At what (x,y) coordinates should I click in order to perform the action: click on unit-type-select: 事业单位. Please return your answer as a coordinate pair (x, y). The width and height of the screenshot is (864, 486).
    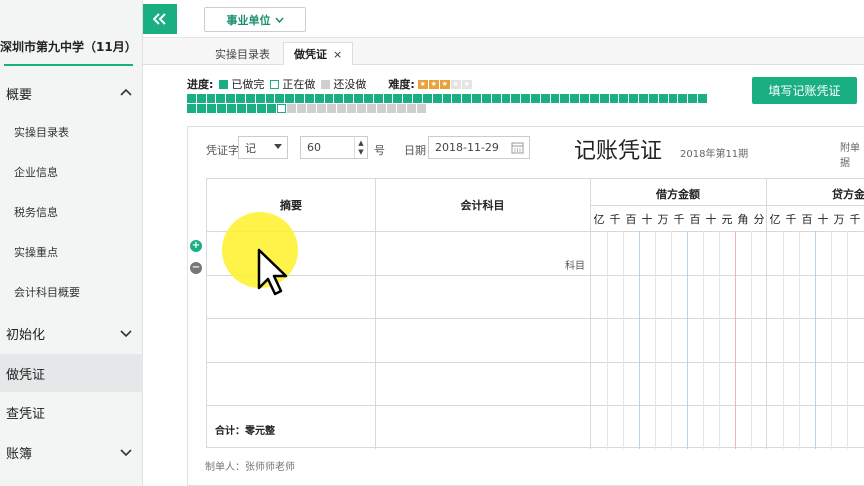
    Looking at the image, I should click on (255, 19).